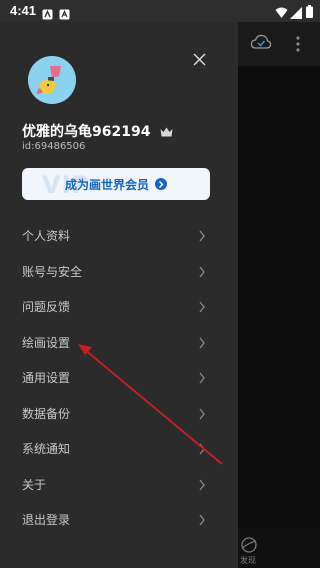 The width and height of the screenshot is (320, 568). Describe the element at coordinates (46, 449) in the screenshot. I see `menu-item-label: 系统通知` at that location.